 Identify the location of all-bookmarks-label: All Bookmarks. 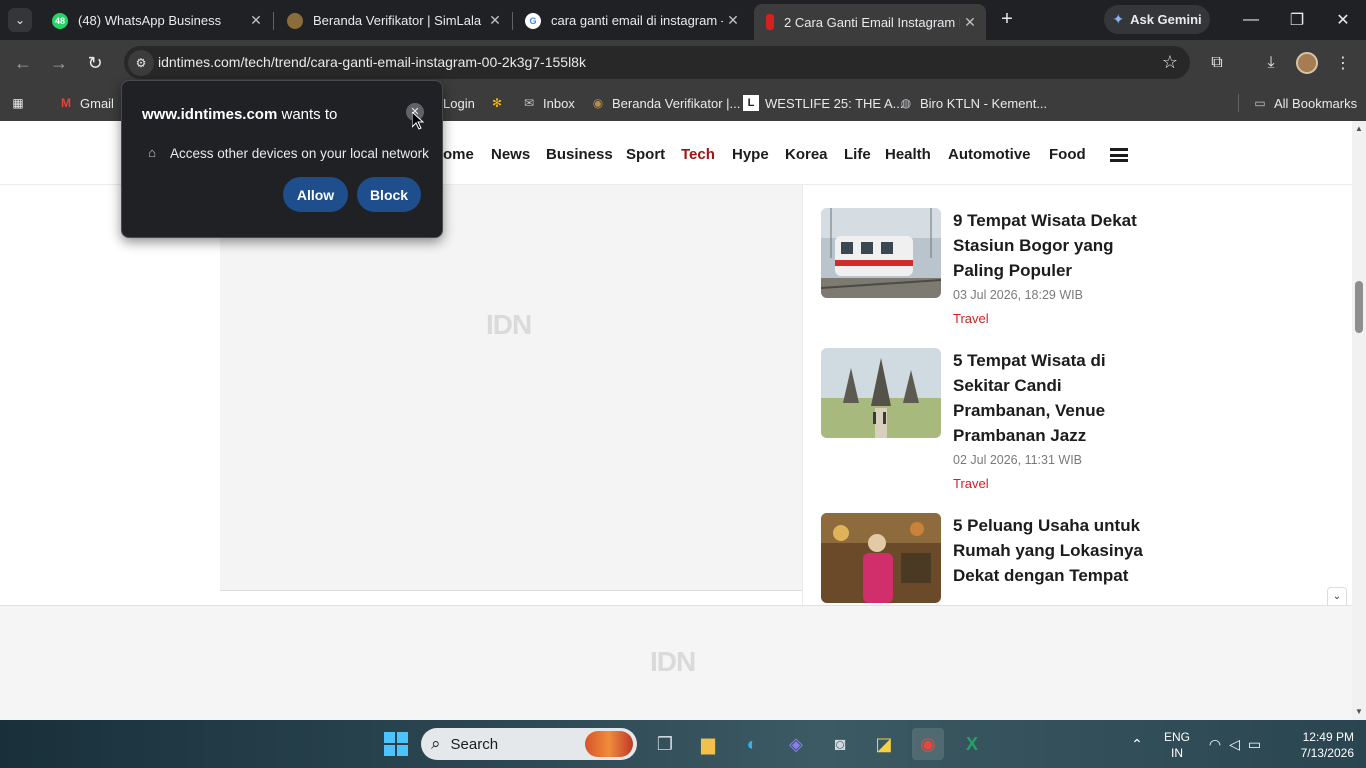
(1316, 103).